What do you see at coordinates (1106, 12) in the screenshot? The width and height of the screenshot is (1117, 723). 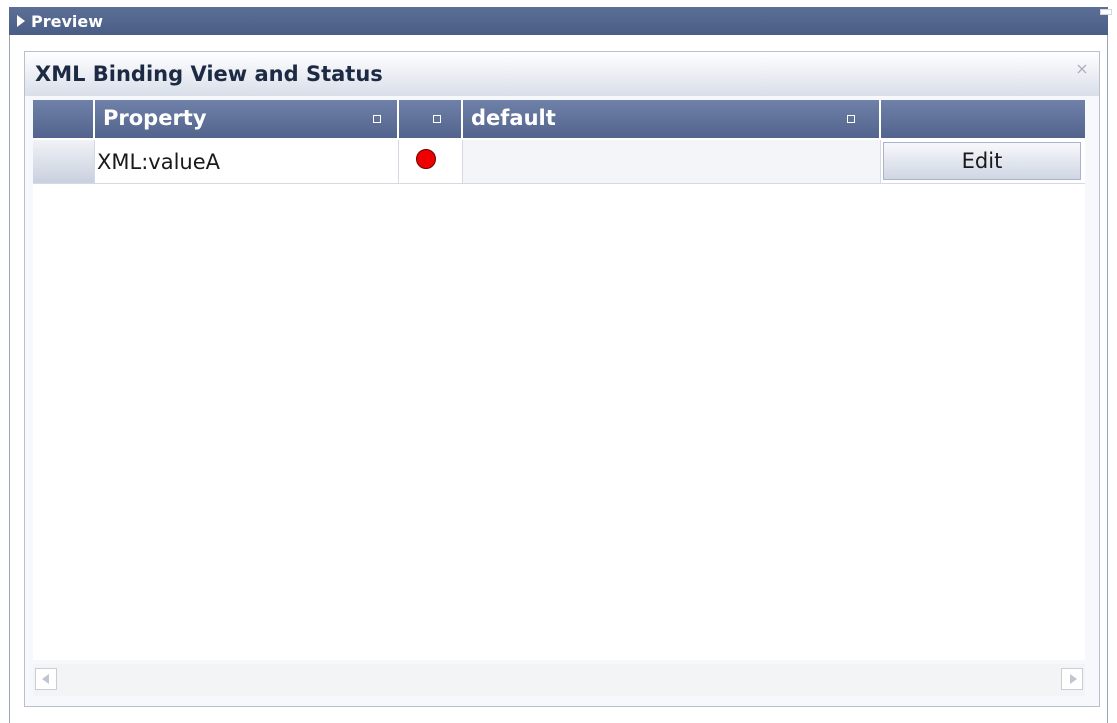 I see `minimize-icon` at bounding box center [1106, 12].